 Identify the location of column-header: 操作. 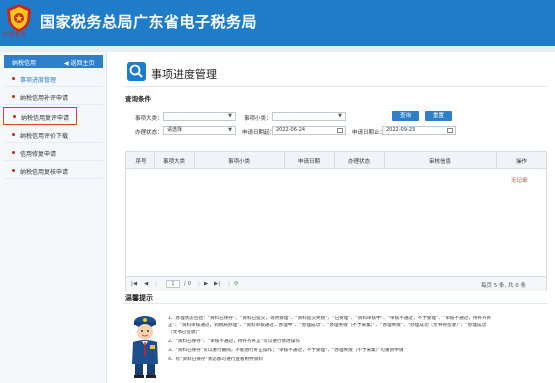
(521, 162).